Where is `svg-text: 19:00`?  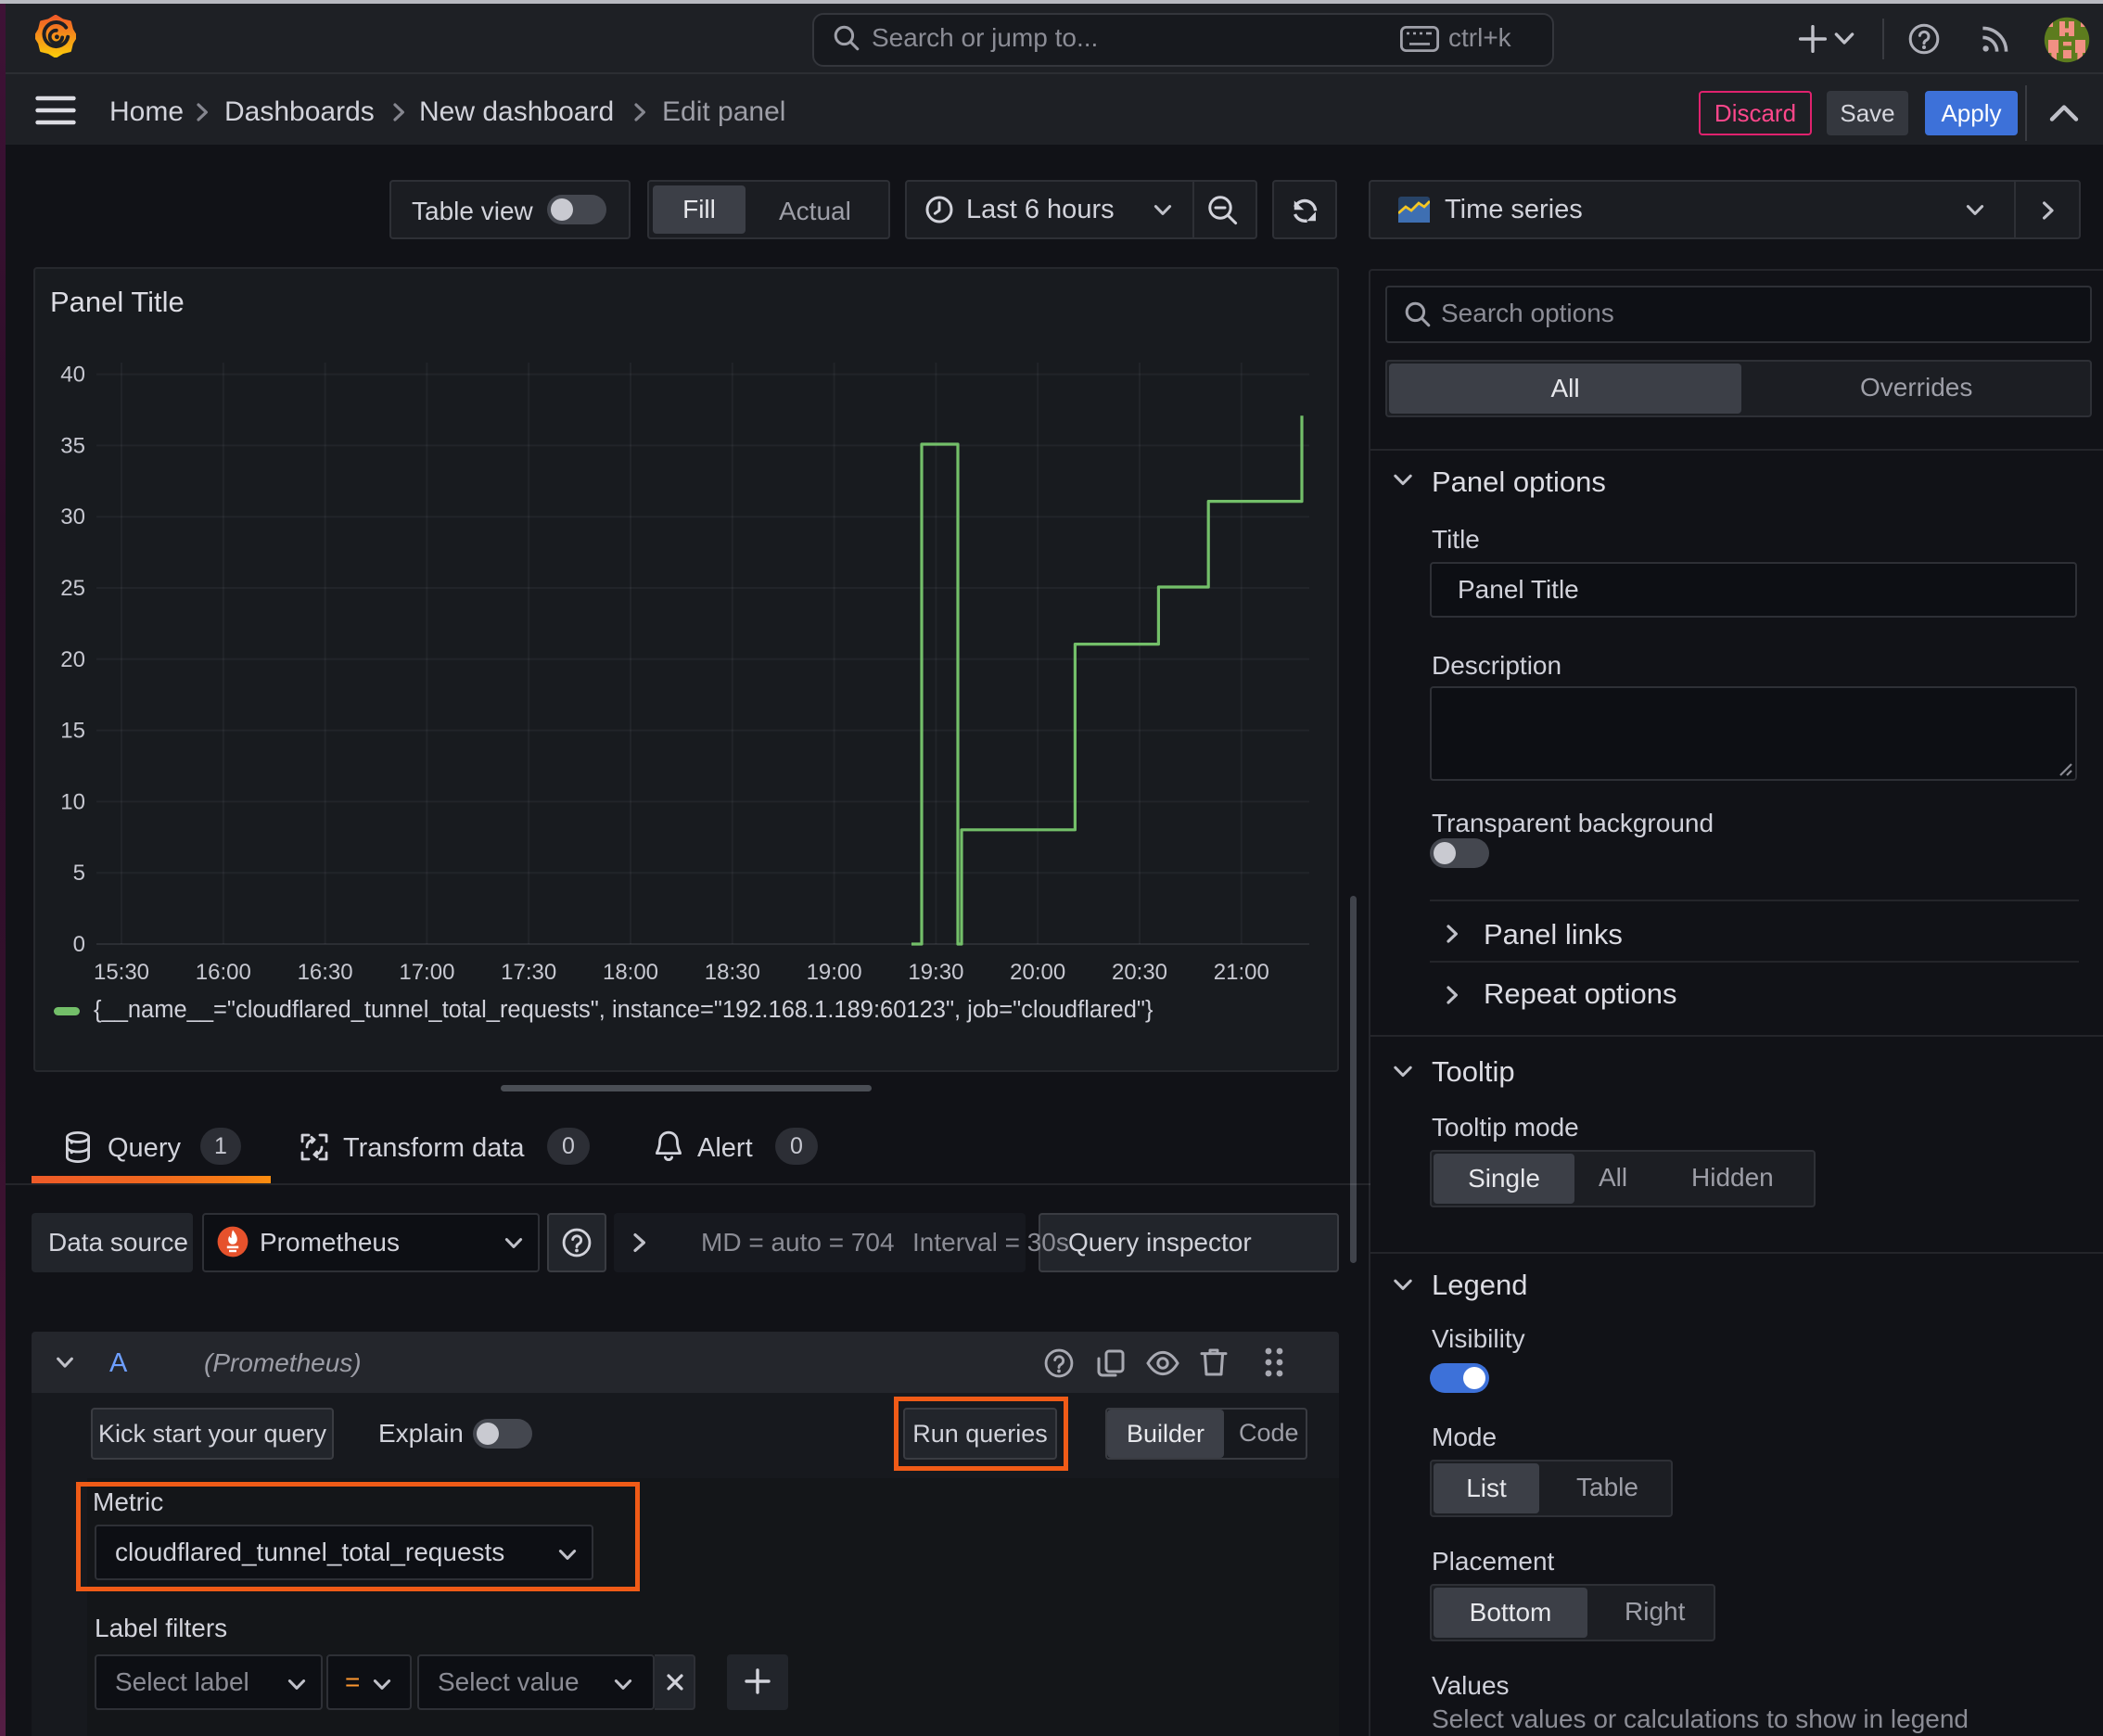 svg-text: 19:00 is located at coordinates (834, 972).